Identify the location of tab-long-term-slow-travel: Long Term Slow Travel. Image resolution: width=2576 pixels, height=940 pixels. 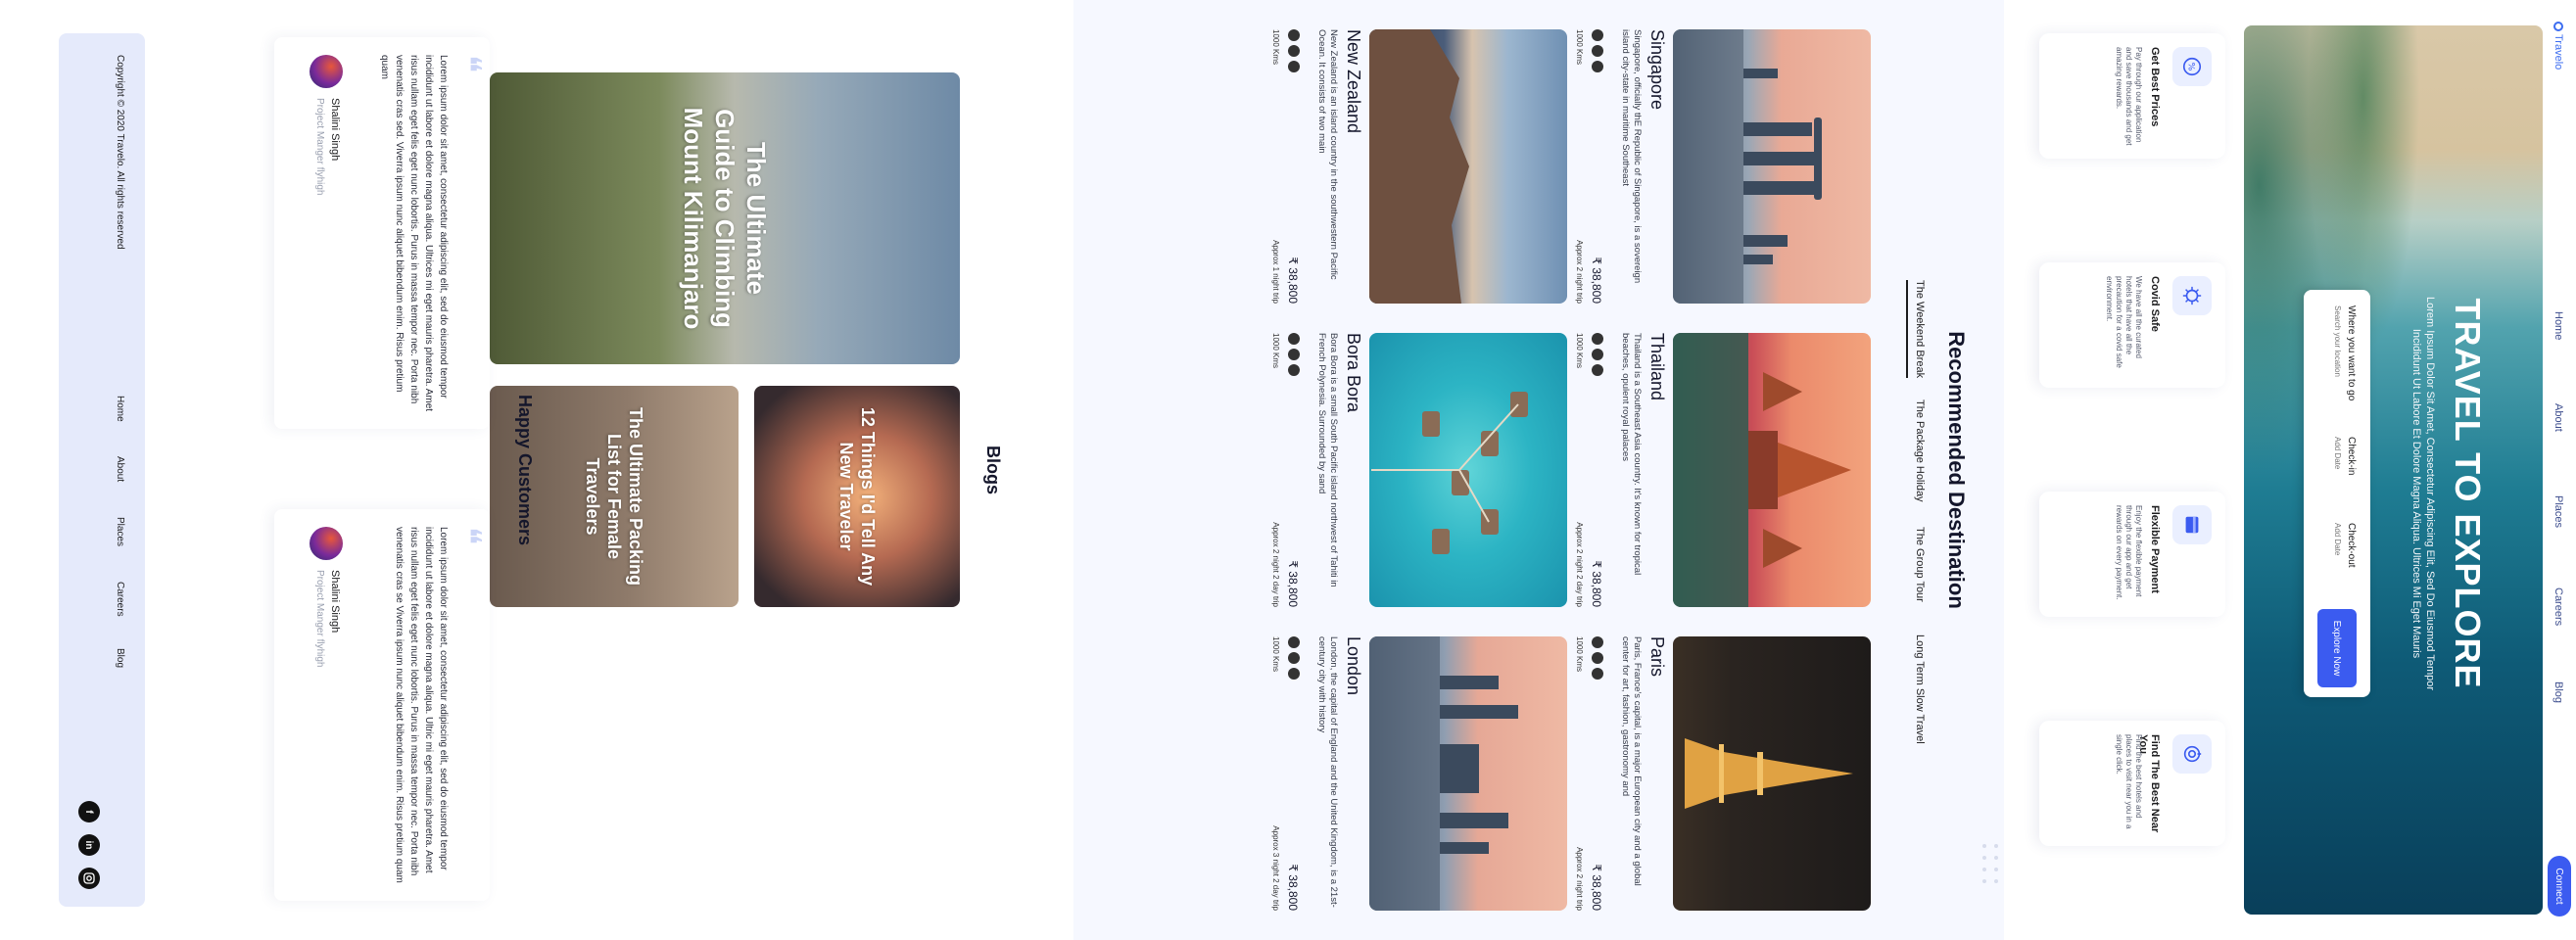
(1917, 689).